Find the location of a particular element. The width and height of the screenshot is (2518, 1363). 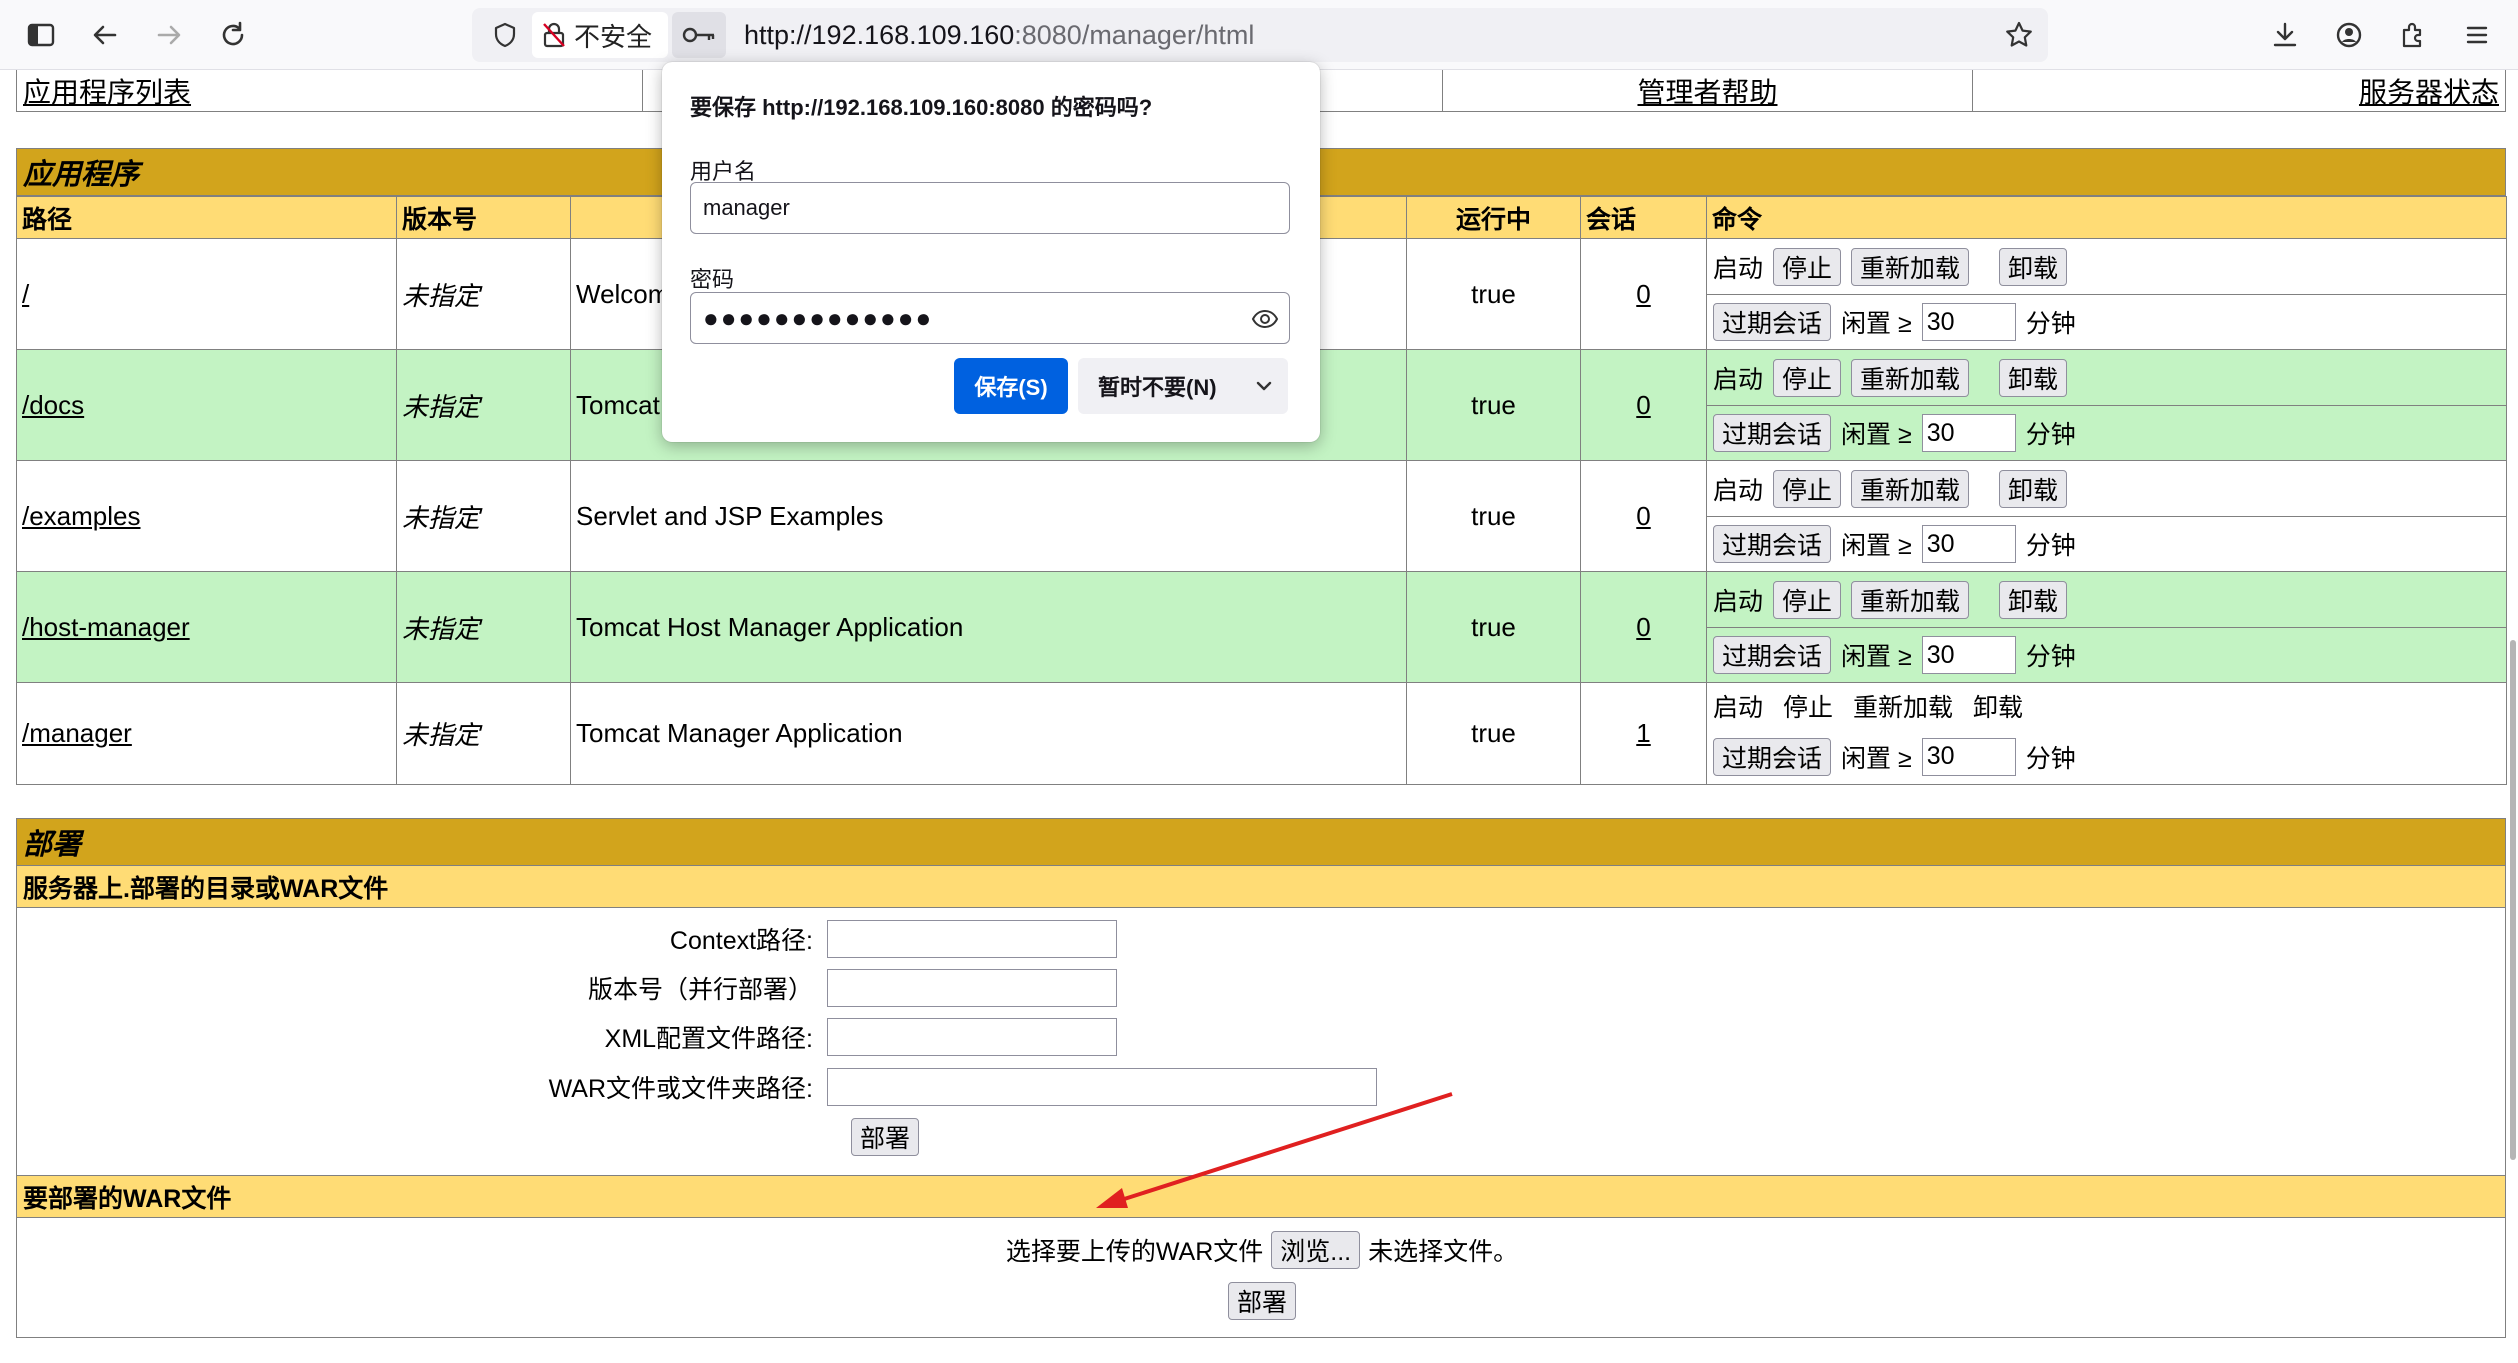

key-icon is located at coordinates (699, 35).